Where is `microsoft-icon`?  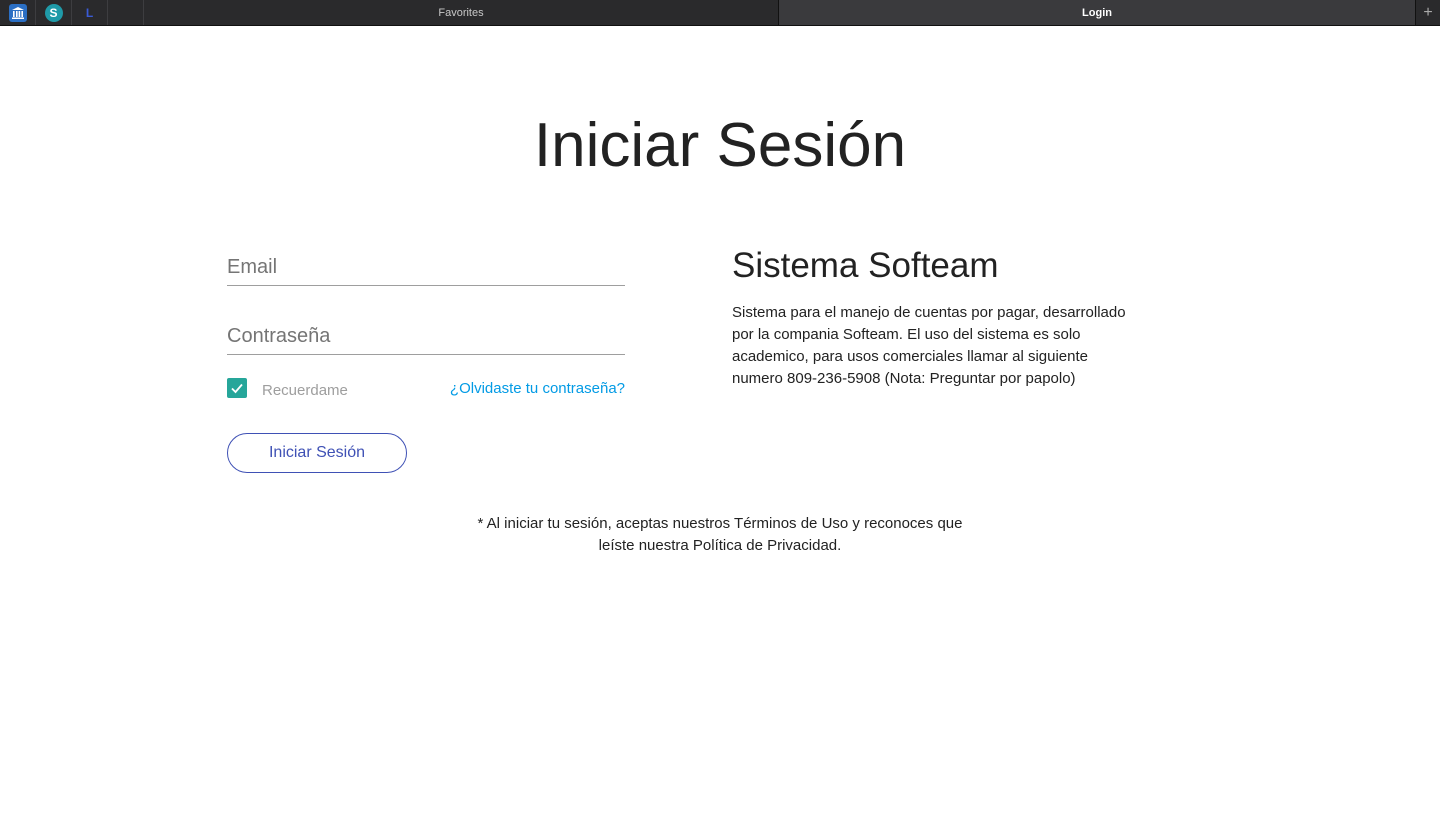 microsoft-icon is located at coordinates (125, 12).